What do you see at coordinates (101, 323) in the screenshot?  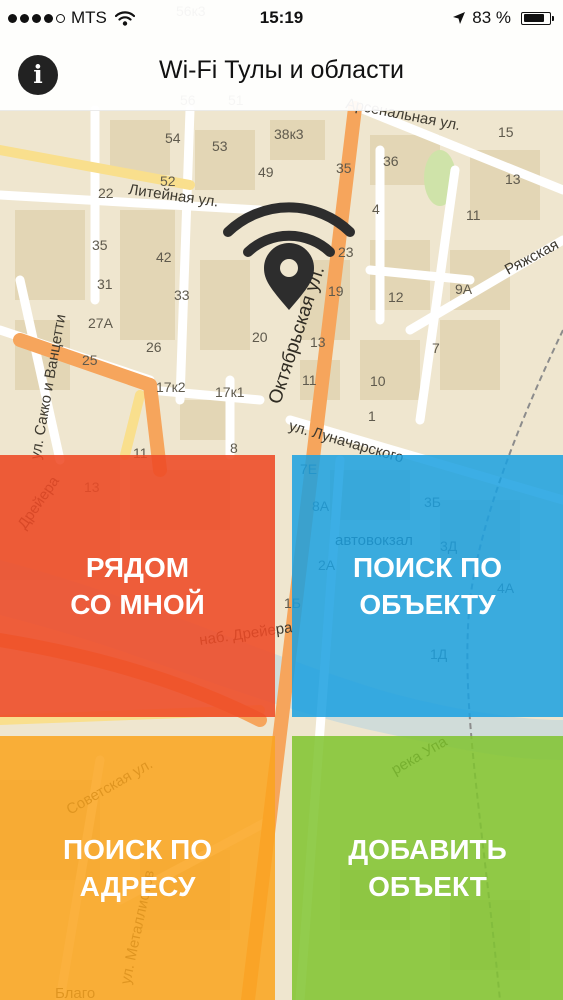 I see `svg-text: 27А` at bounding box center [101, 323].